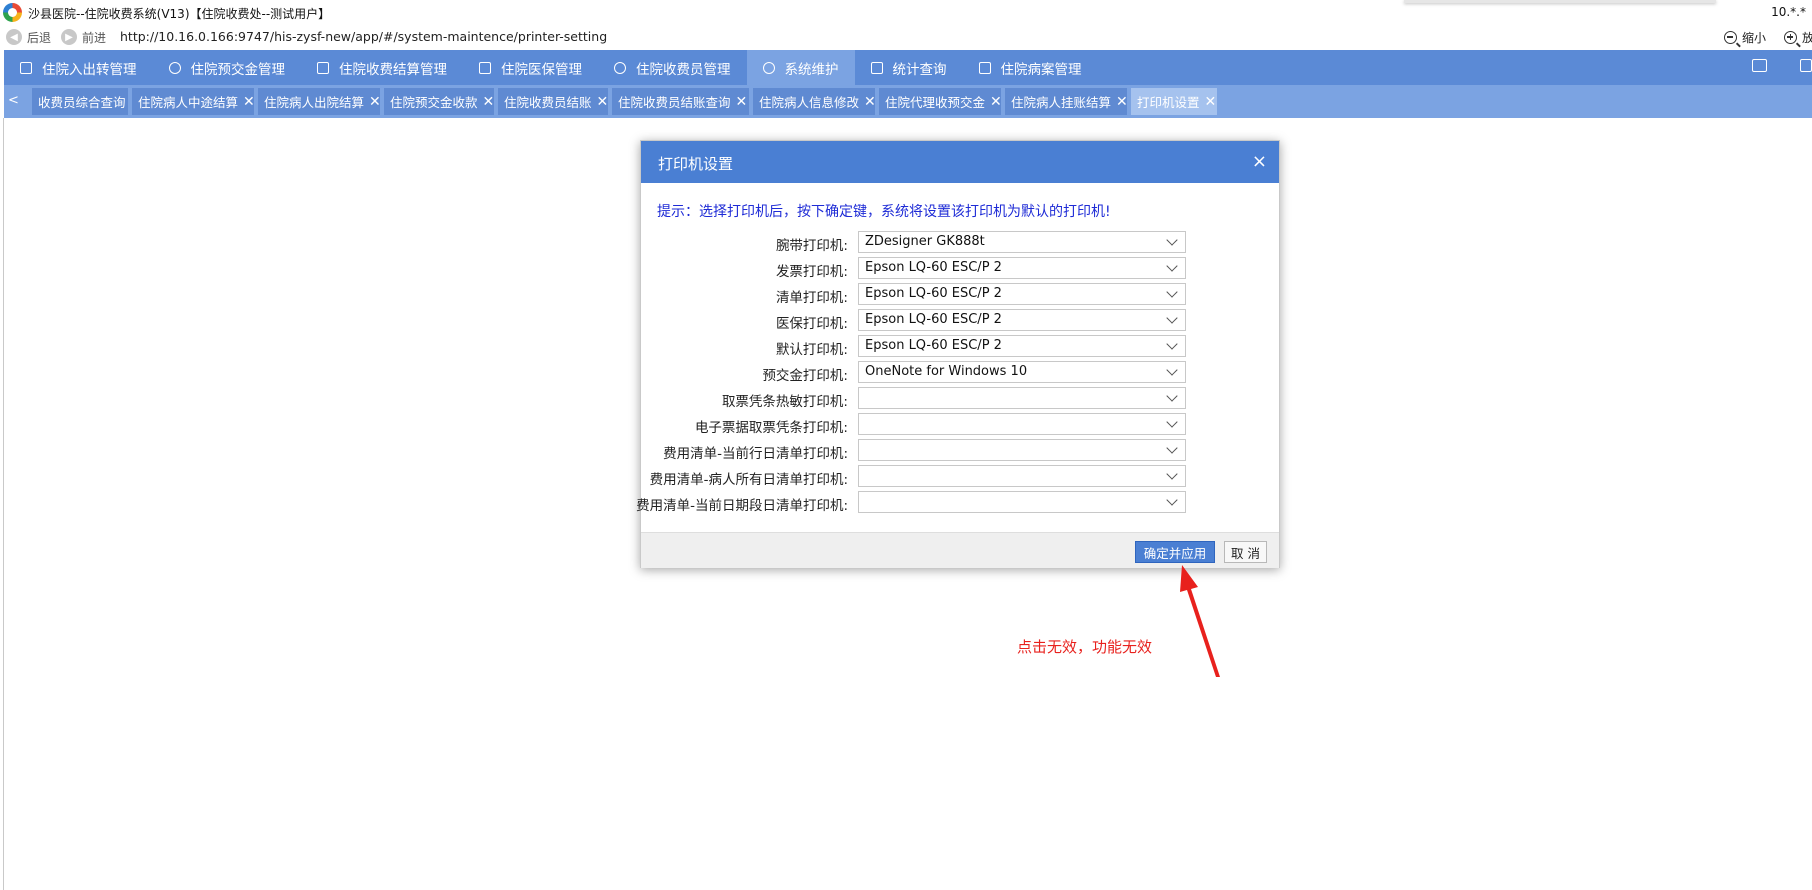 The height and width of the screenshot is (890, 1812). Describe the element at coordinates (680, 101) in the screenshot. I see `tab-cashier-closing-query: 住院收费员结账查询 ✕` at that location.